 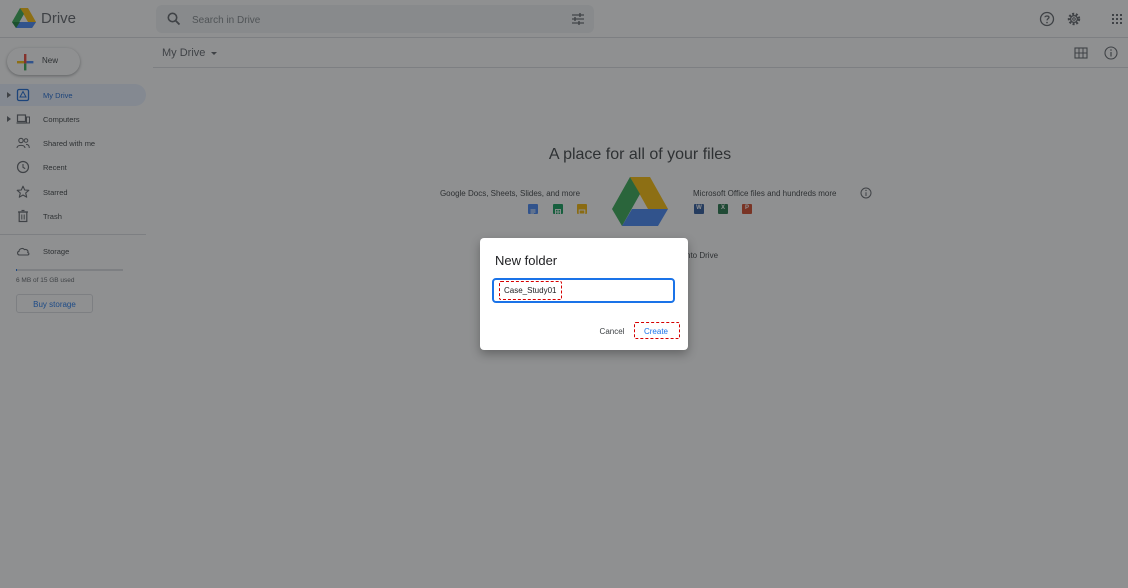 I want to click on cancel-button: Cancel, so click(x=612, y=331).